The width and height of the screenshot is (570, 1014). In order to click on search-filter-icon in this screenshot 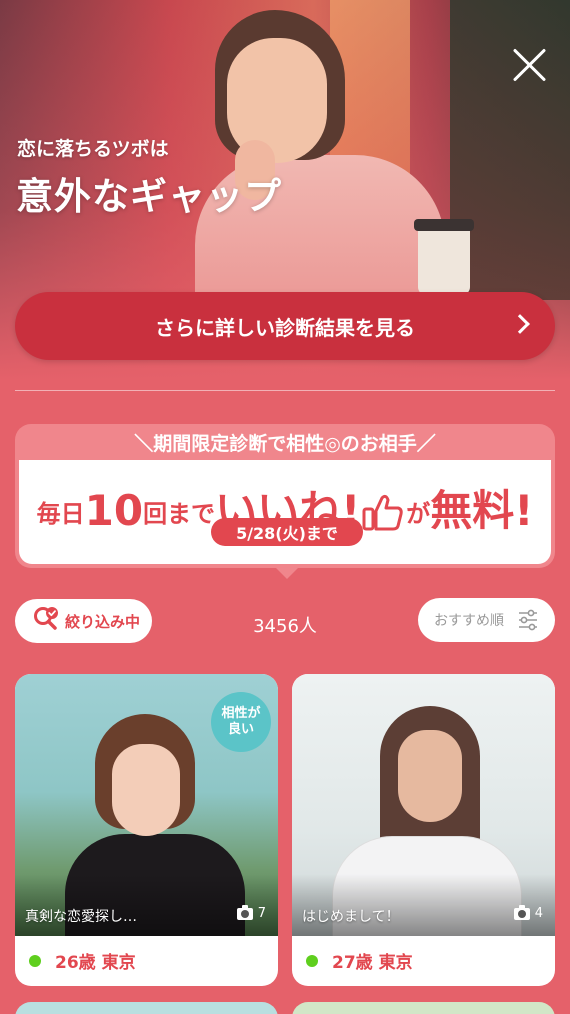, I will do `click(46, 621)`.